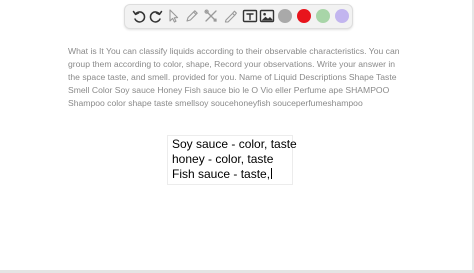  Describe the element at coordinates (285, 16) in the screenshot. I see `color-swatch-gray` at that location.